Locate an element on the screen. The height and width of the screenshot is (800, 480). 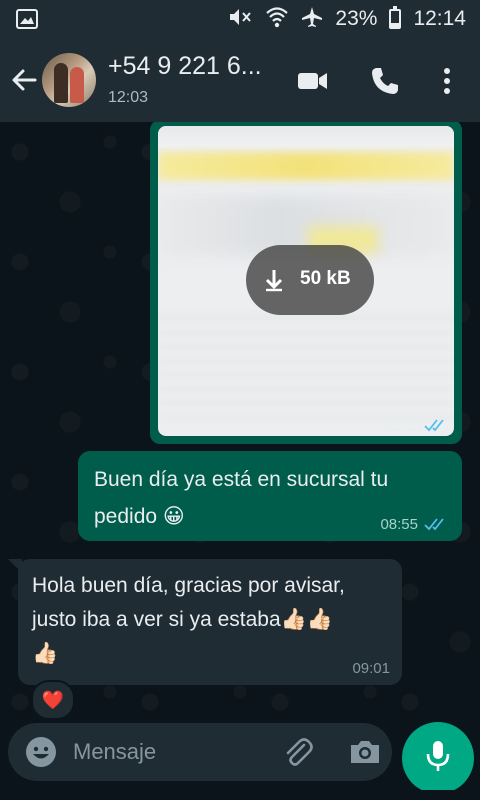
message-composer is located at coordinates (200, 752).